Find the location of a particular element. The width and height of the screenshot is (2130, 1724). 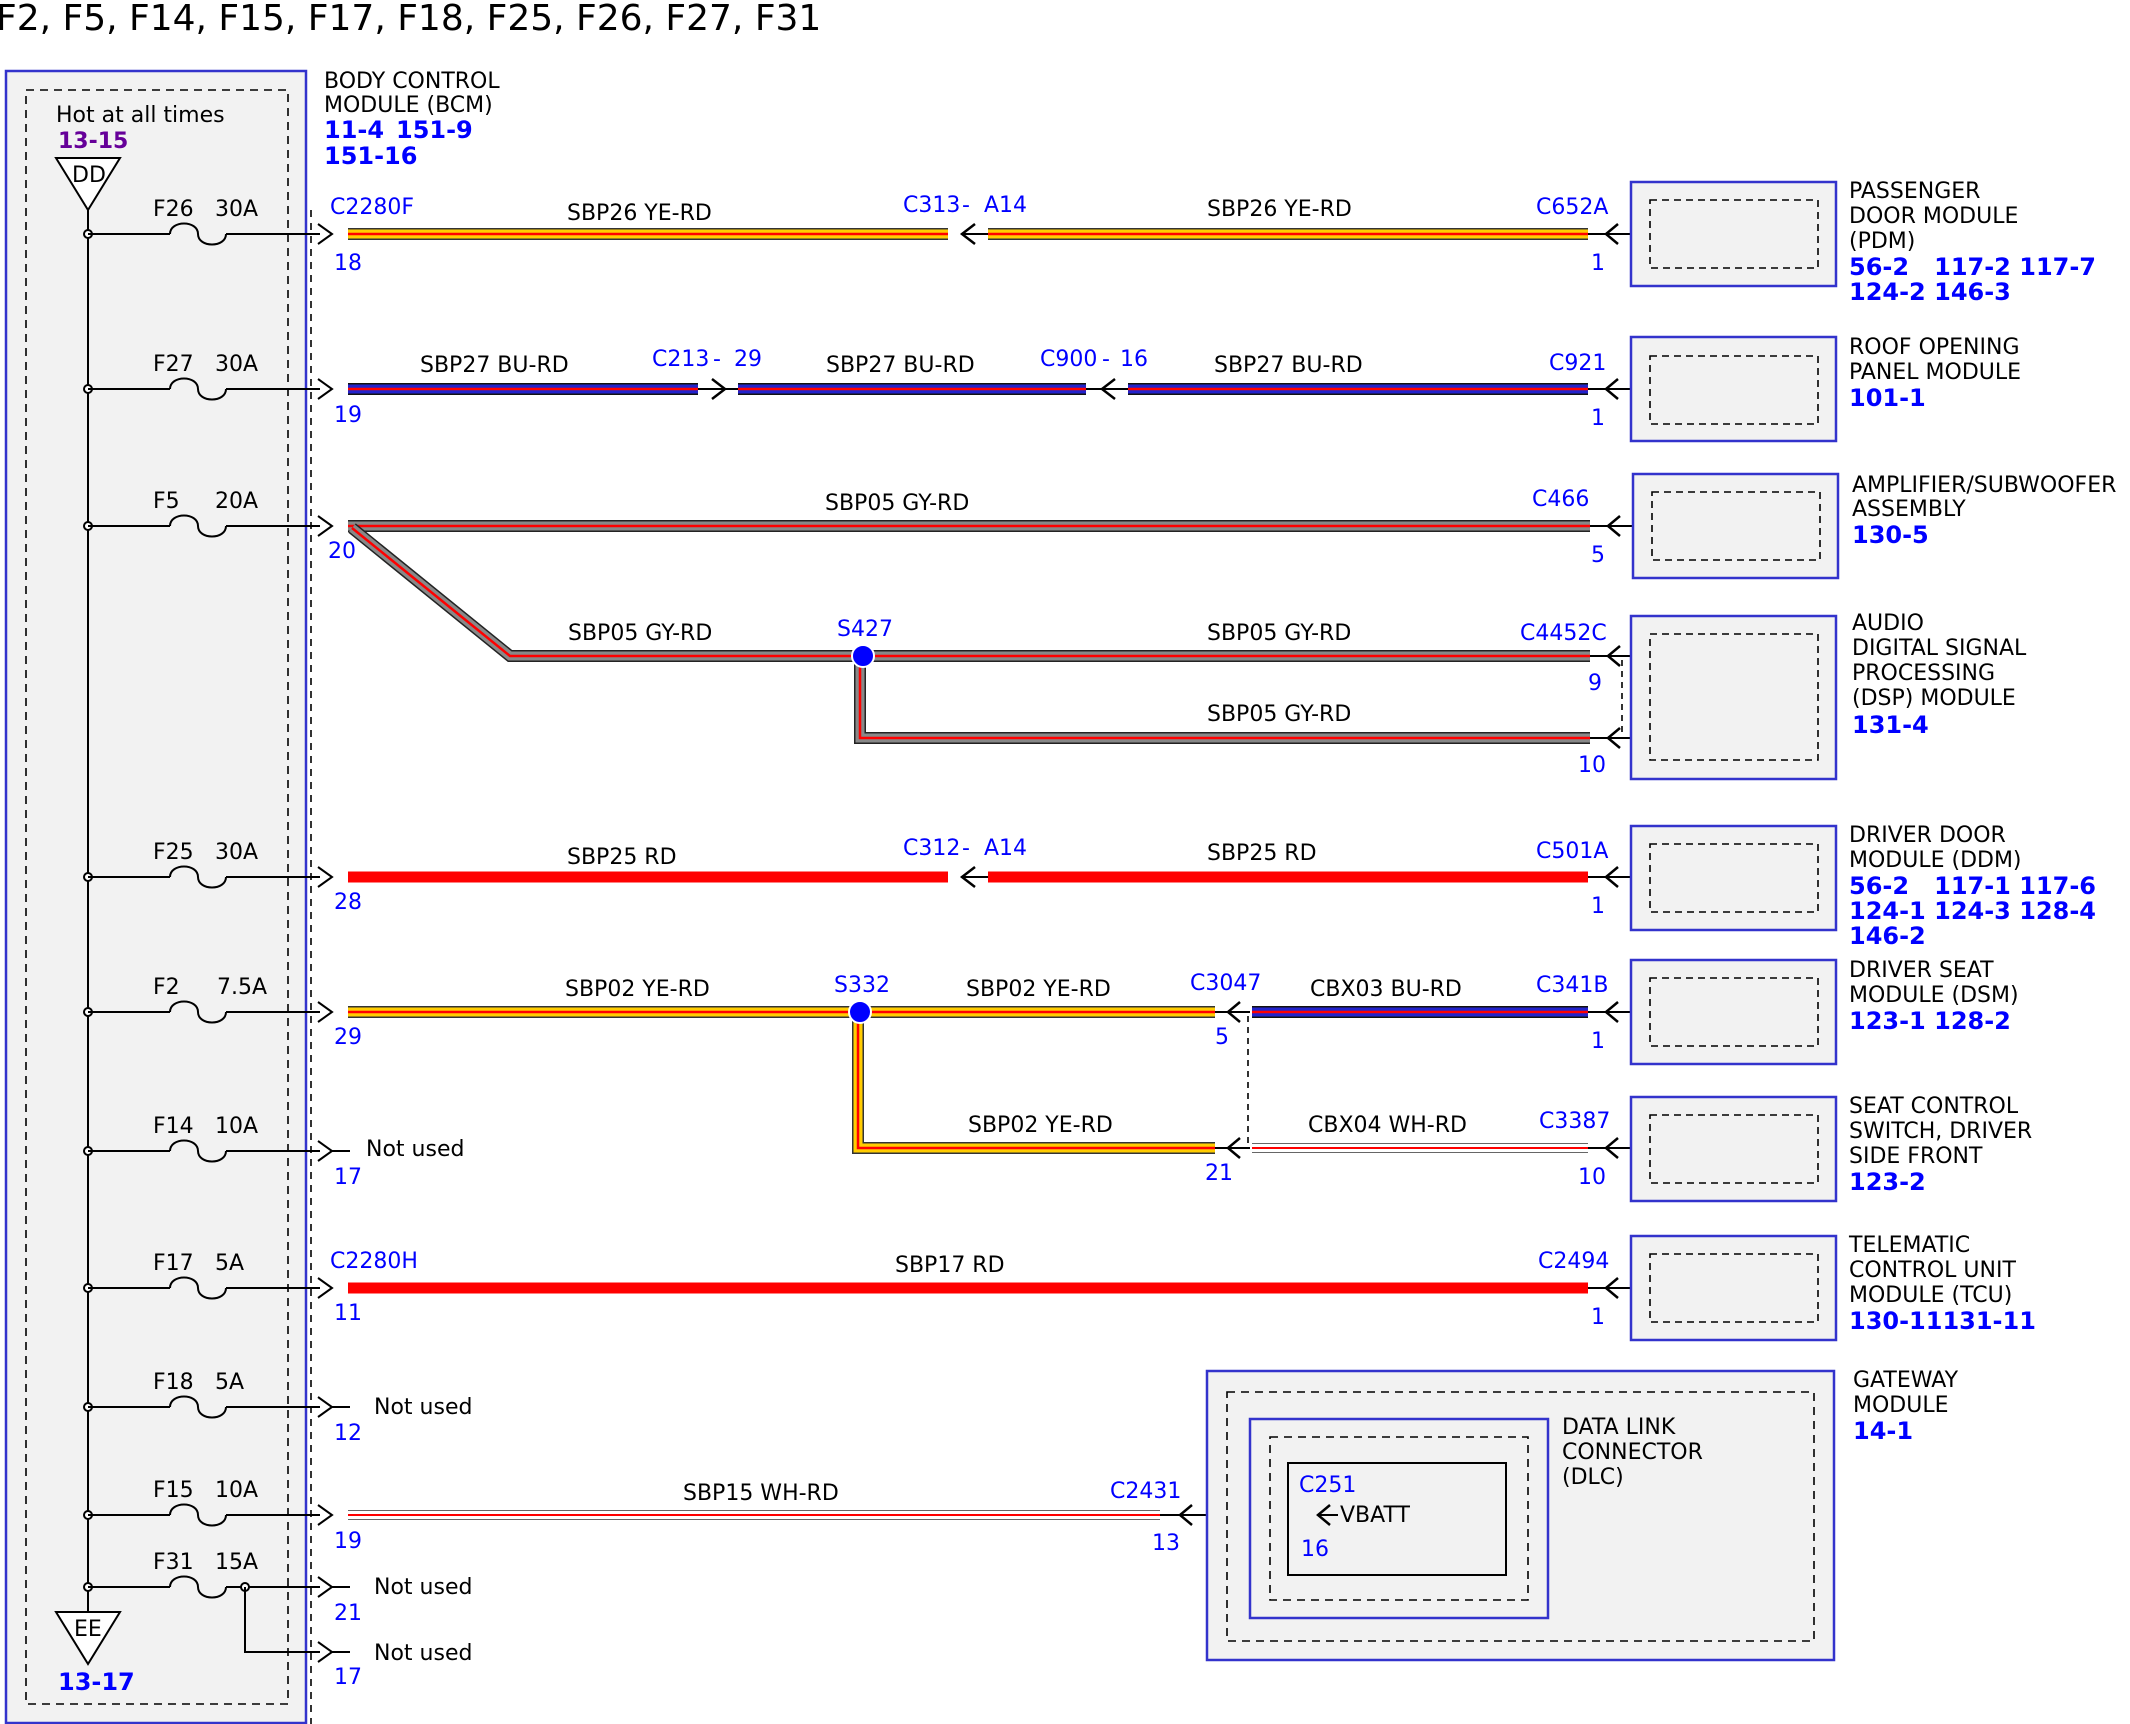

fuse-label: F26 is located at coordinates (173, 209).